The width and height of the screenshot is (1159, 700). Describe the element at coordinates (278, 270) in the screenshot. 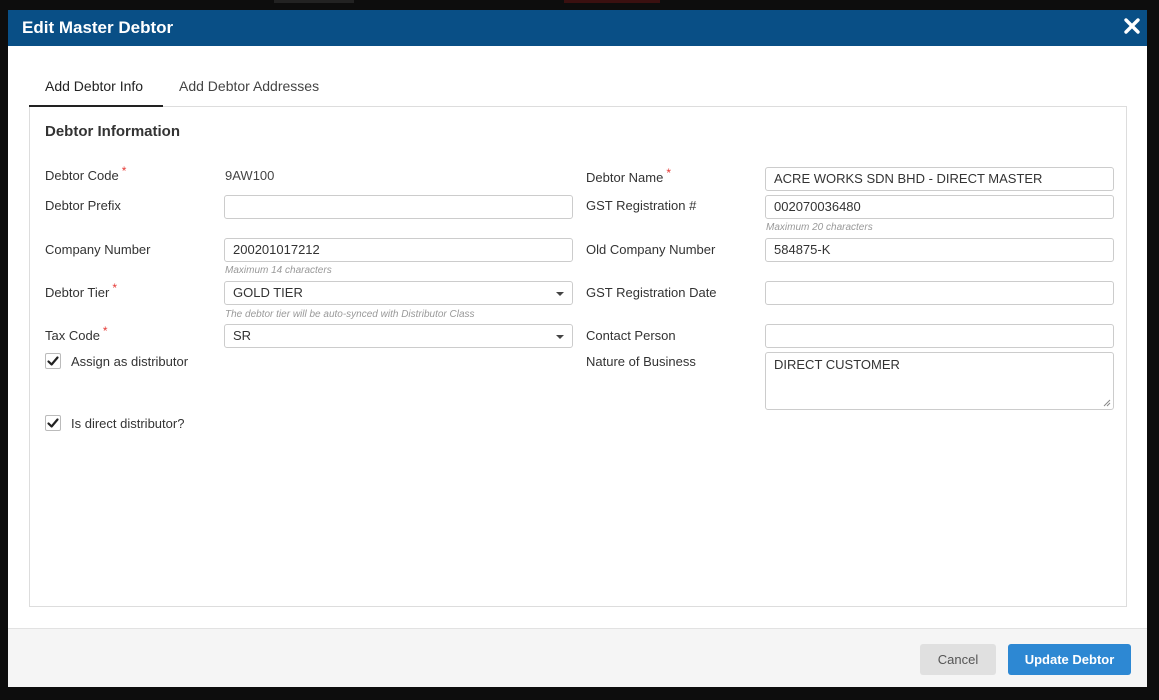

I see `company-number-hint: Maximum 14 characters` at that location.